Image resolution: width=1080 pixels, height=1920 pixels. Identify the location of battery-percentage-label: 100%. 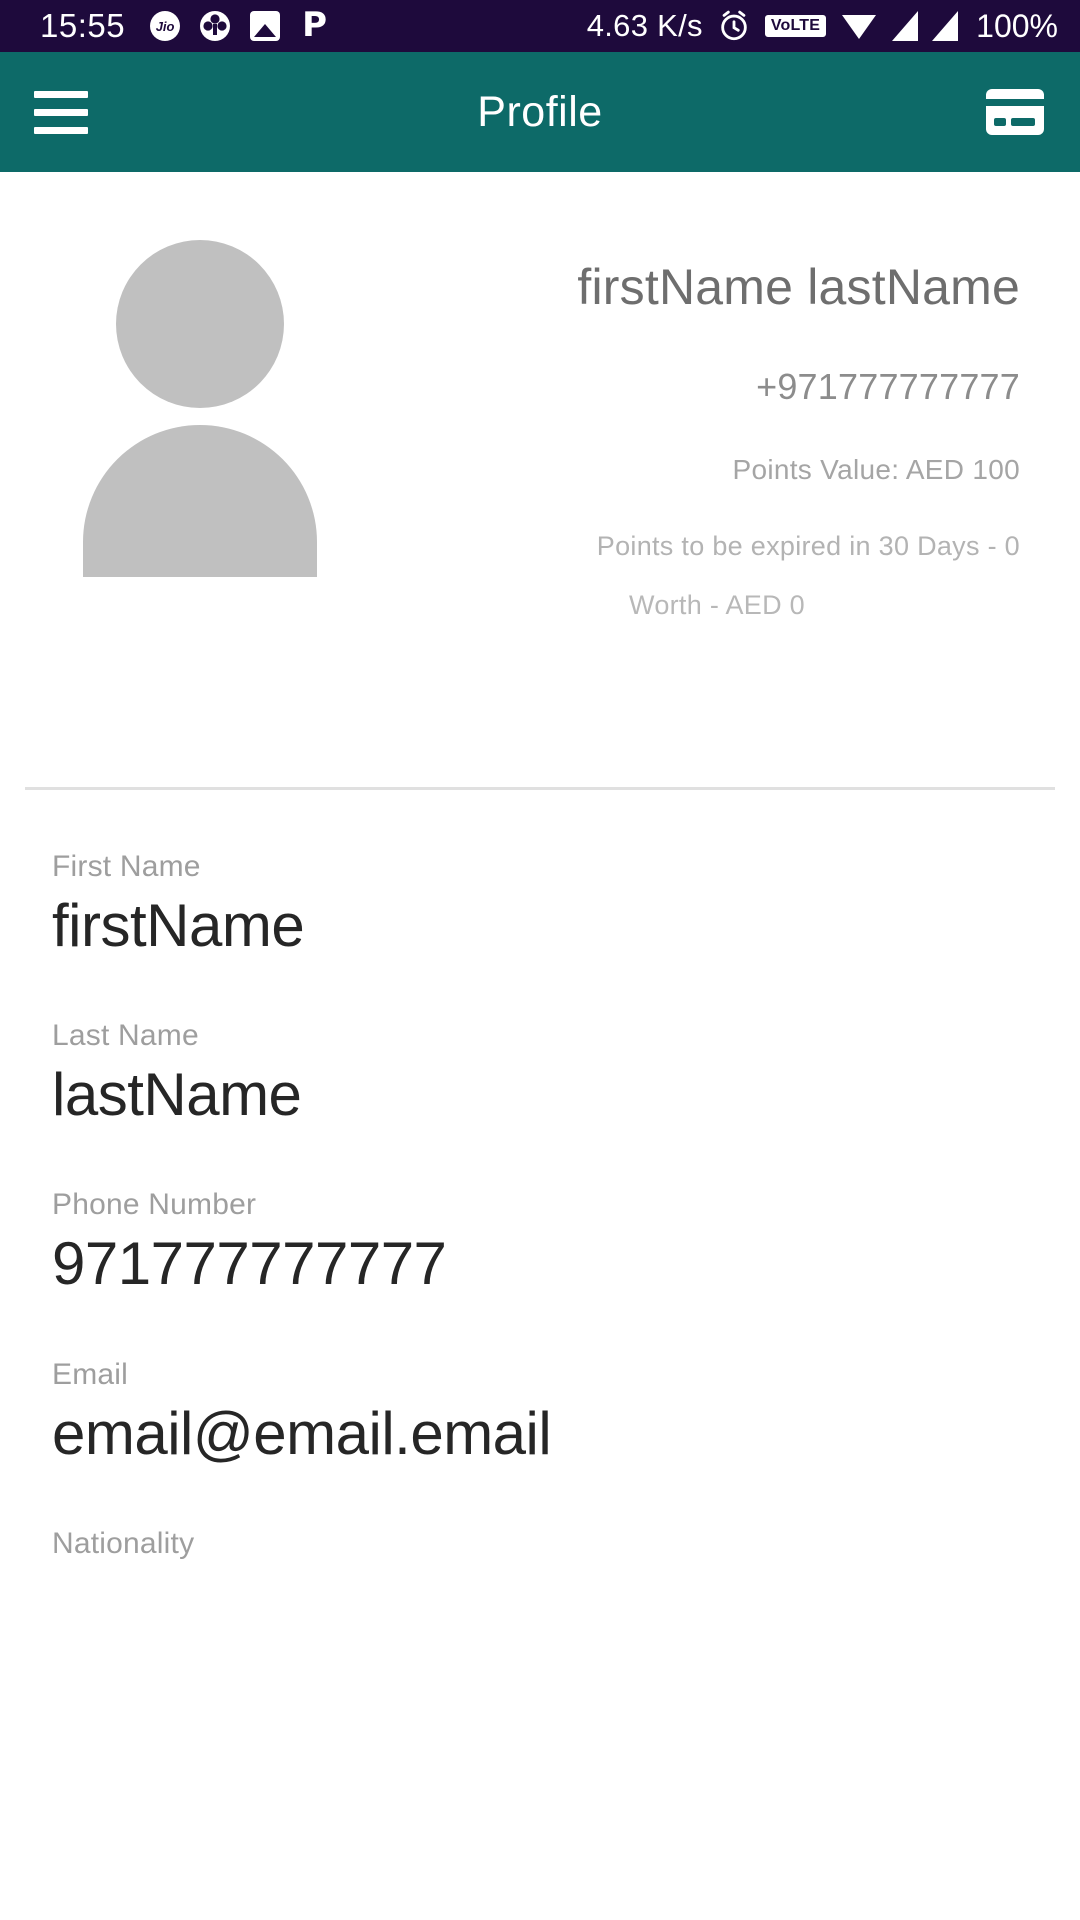
(1017, 25).